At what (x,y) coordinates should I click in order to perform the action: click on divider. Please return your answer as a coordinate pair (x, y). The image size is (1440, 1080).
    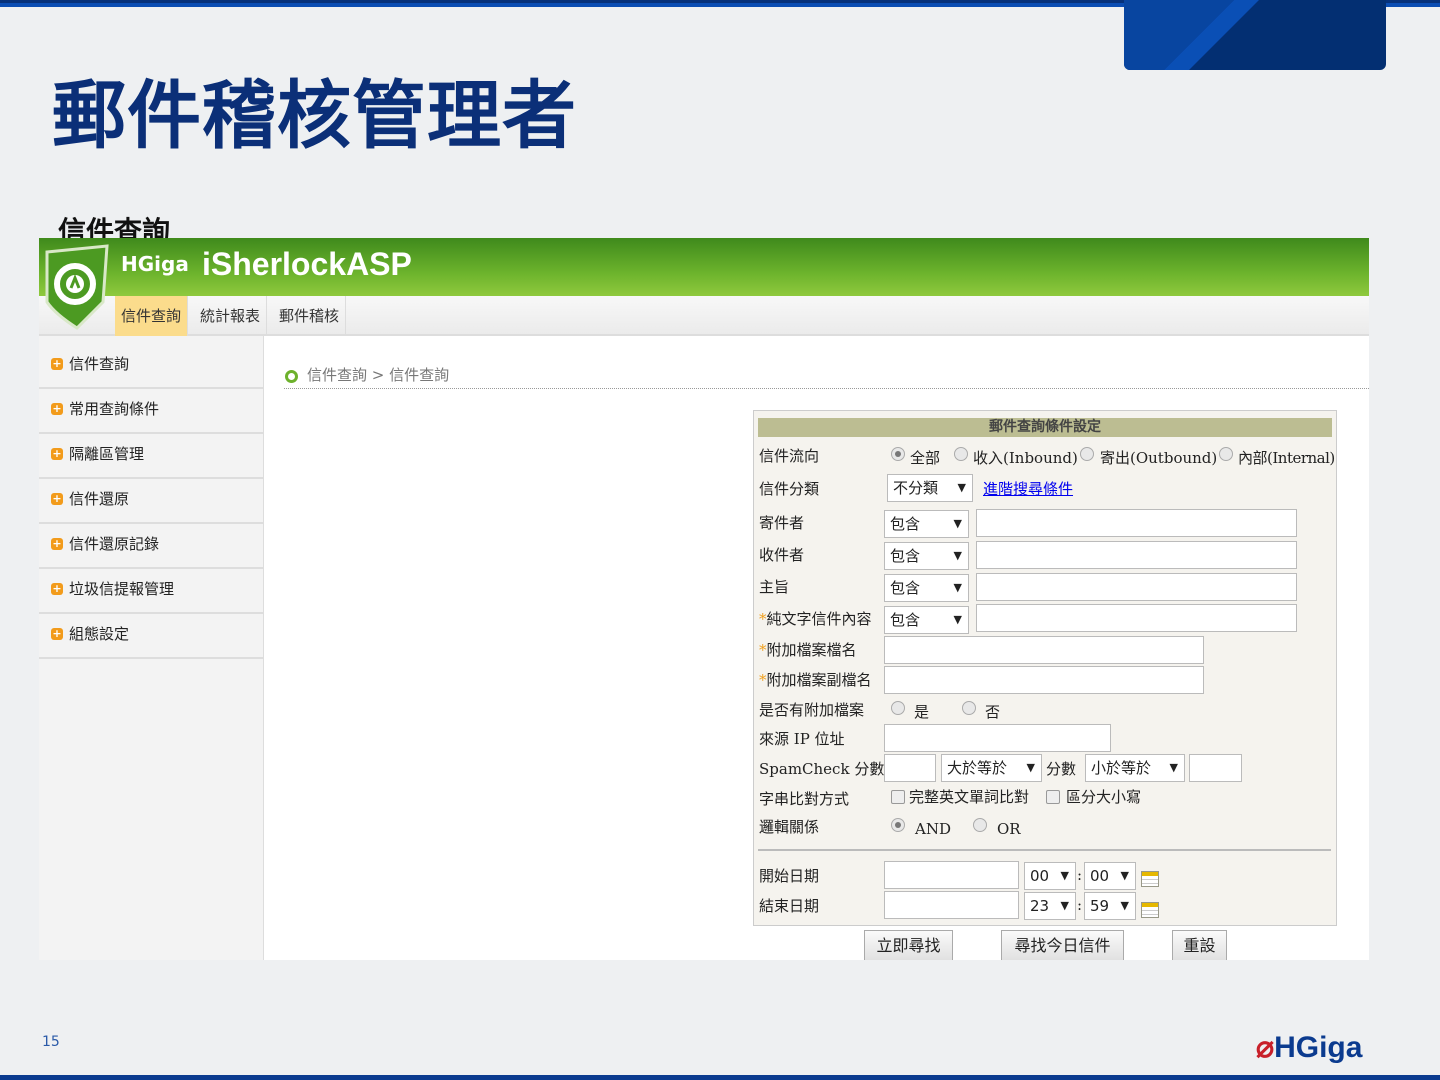
    Looking at the image, I should click on (826, 388).